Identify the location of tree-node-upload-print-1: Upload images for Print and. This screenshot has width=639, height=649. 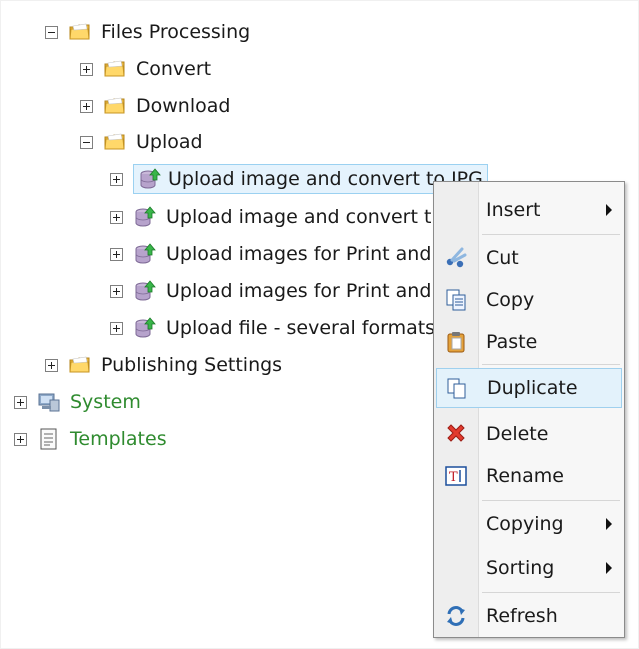
(272, 254).